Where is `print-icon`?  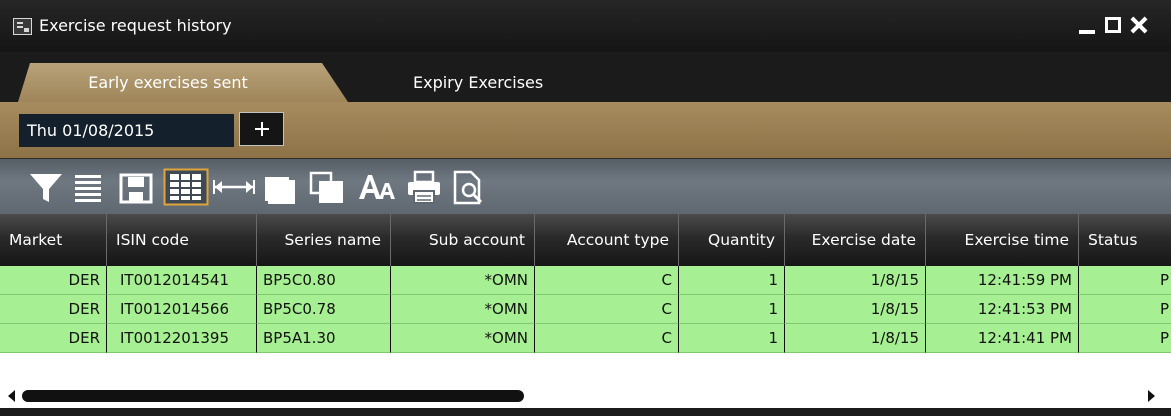
print-icon is located at coordinates (424, 187).